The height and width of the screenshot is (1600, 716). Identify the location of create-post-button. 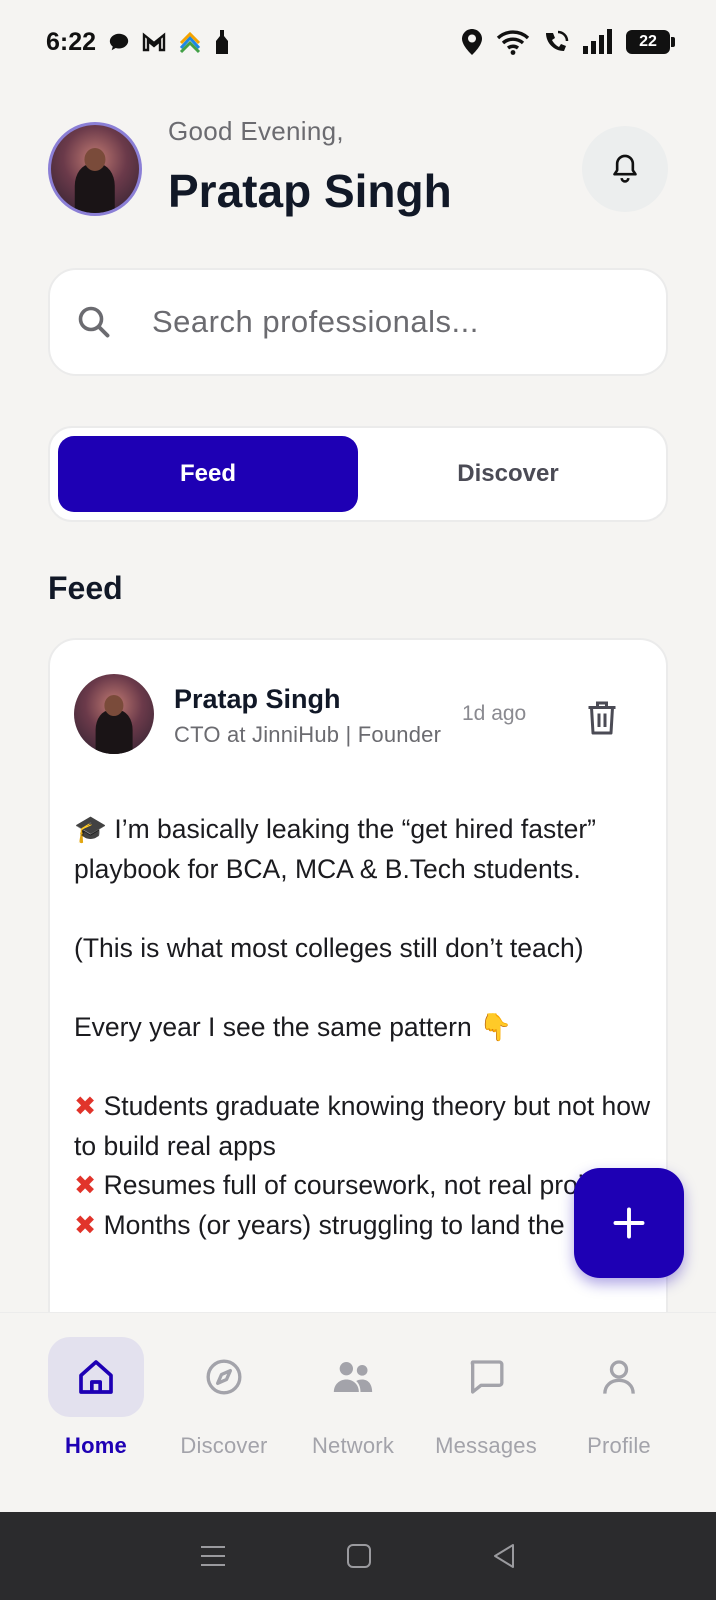
(629, 1223).